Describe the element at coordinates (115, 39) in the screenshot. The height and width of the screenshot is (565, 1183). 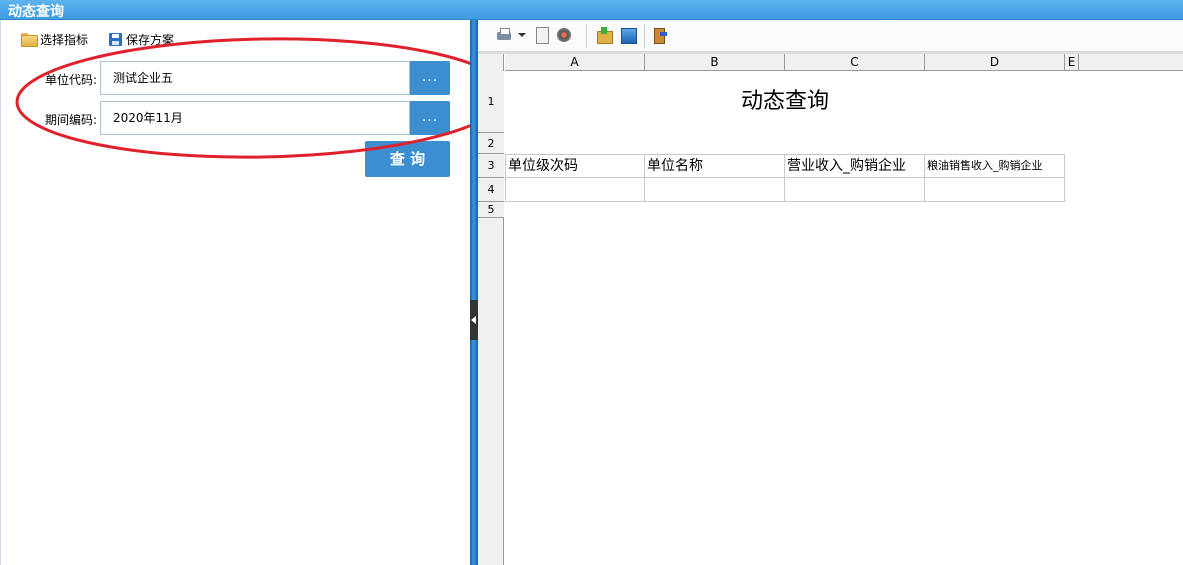
I see `save-icon` at that location.